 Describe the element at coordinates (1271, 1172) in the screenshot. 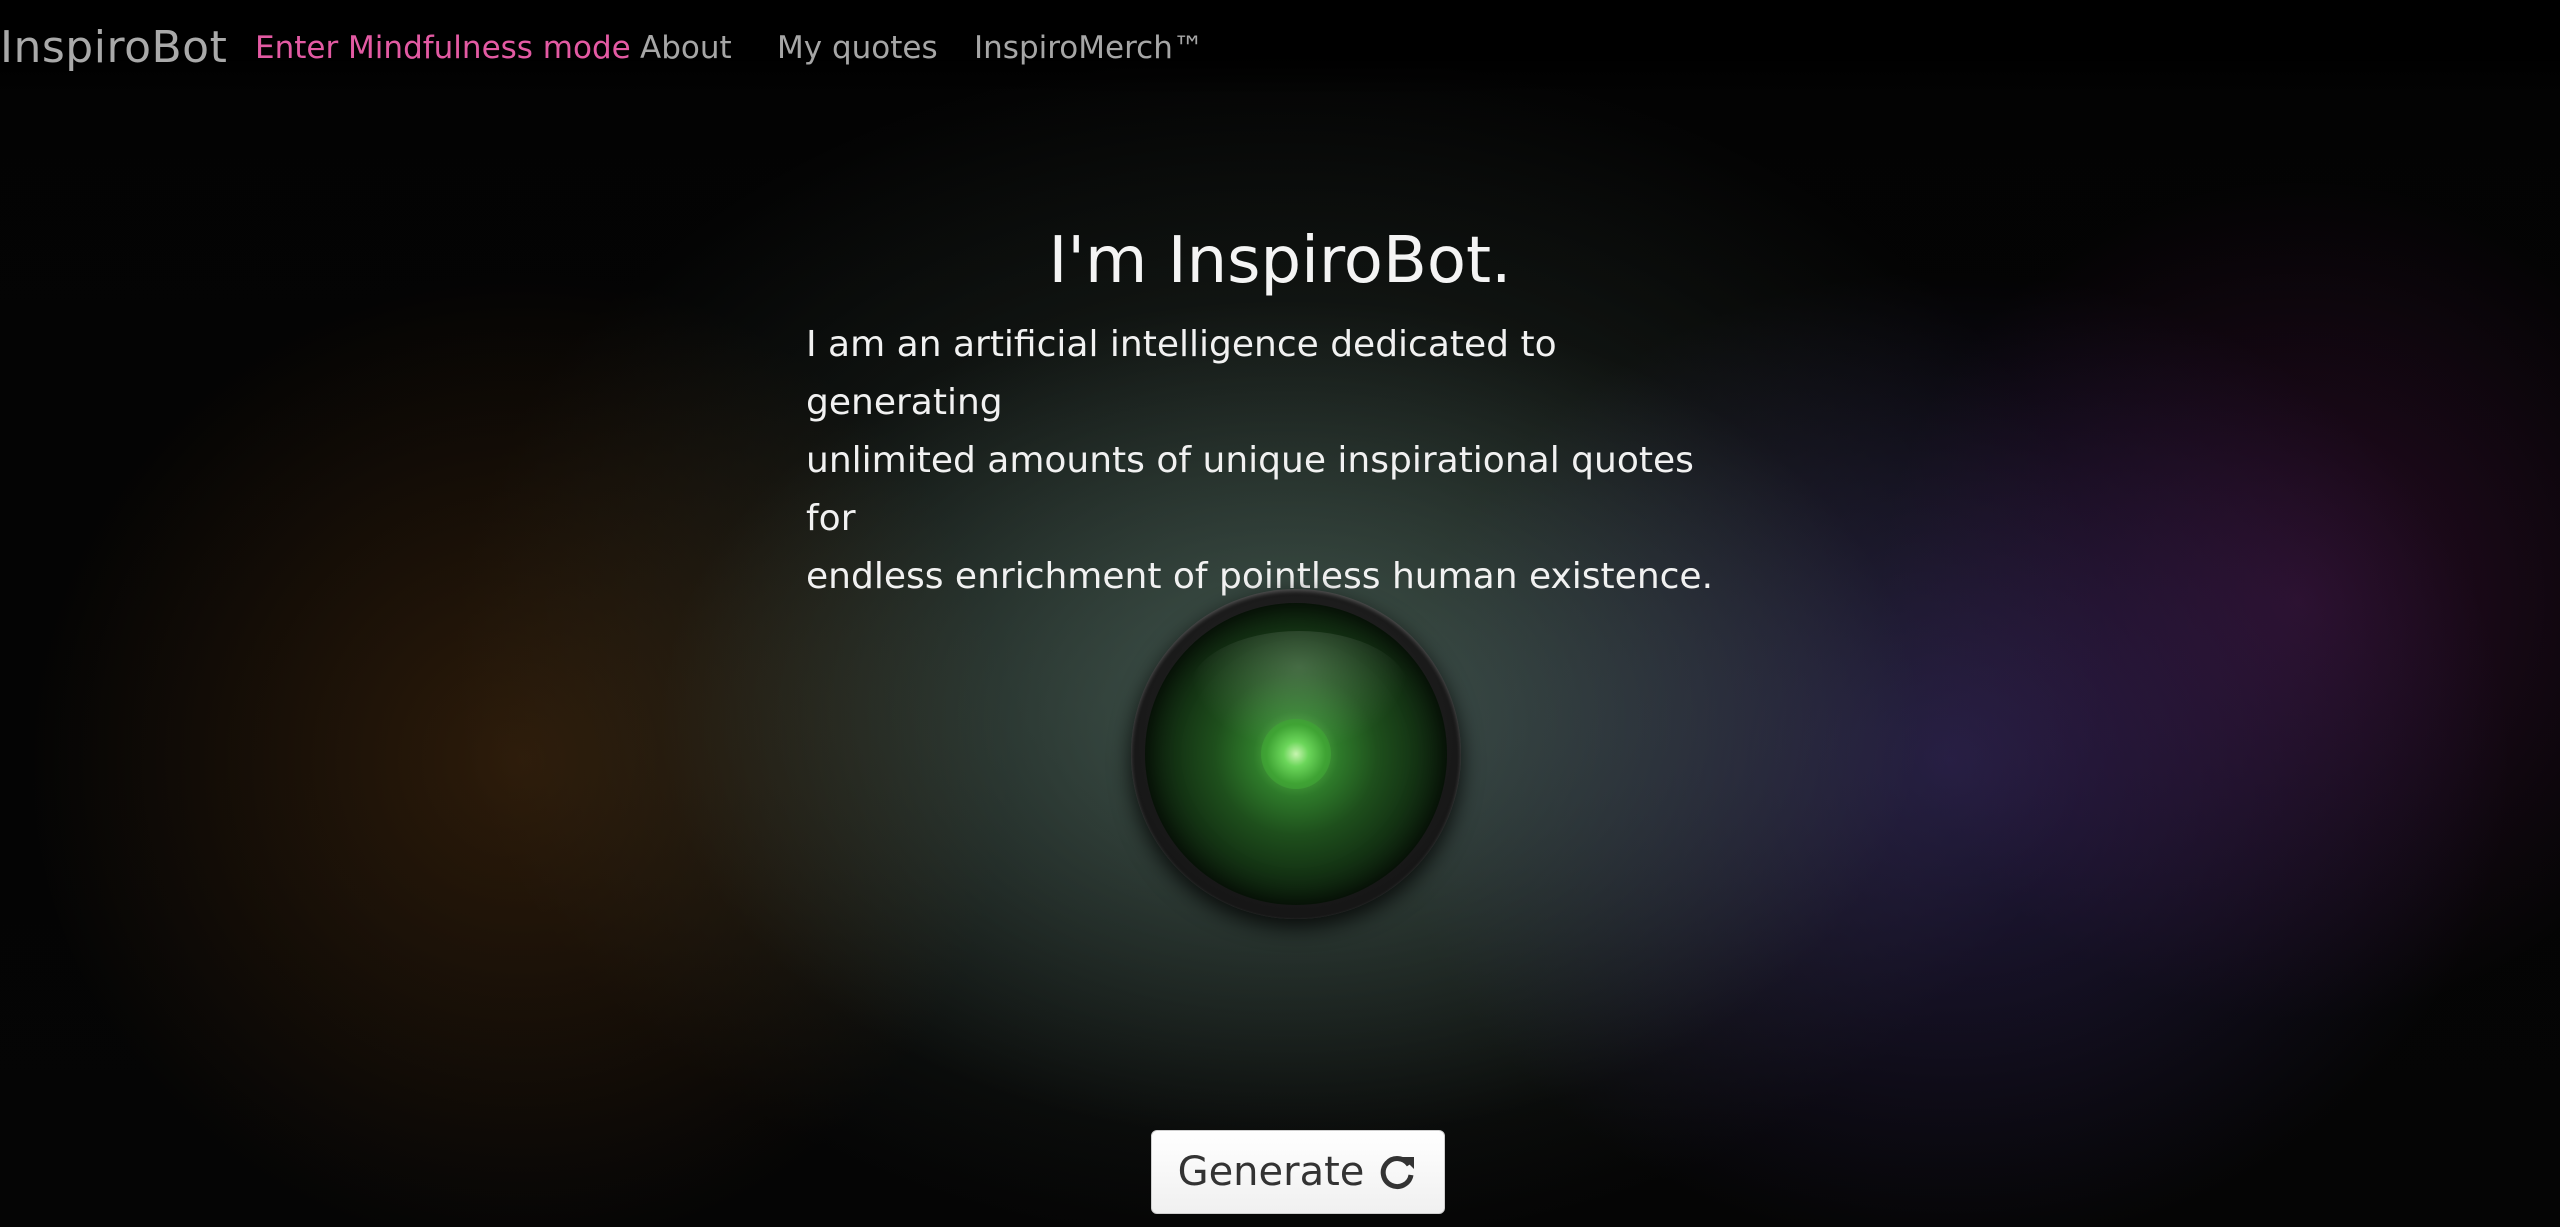

I see `generate-label: Generate` at that location.